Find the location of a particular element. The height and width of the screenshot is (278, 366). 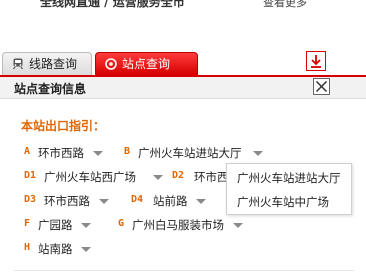

download-icon is located at coordinates (316, 61).